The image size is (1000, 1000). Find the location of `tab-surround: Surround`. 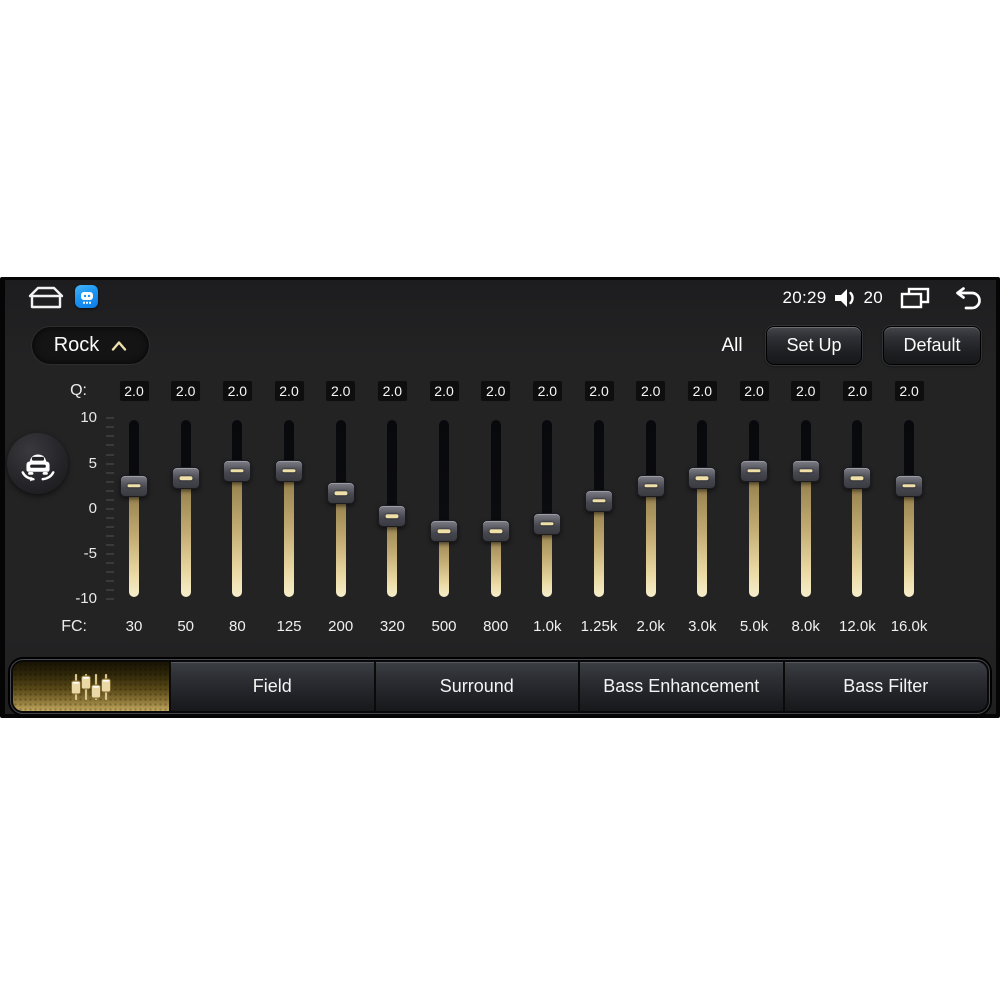

tab-surround: Surround is located at coordinates (476, 686).